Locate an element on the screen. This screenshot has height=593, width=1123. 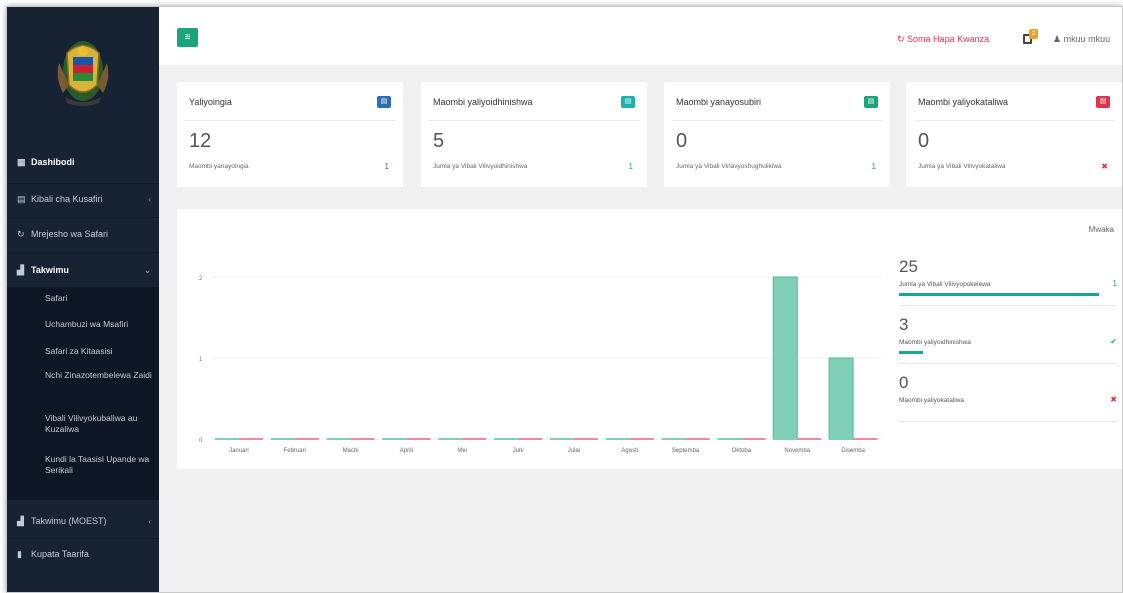
y-tick-label: 2 is located at coordinates (201, 279).